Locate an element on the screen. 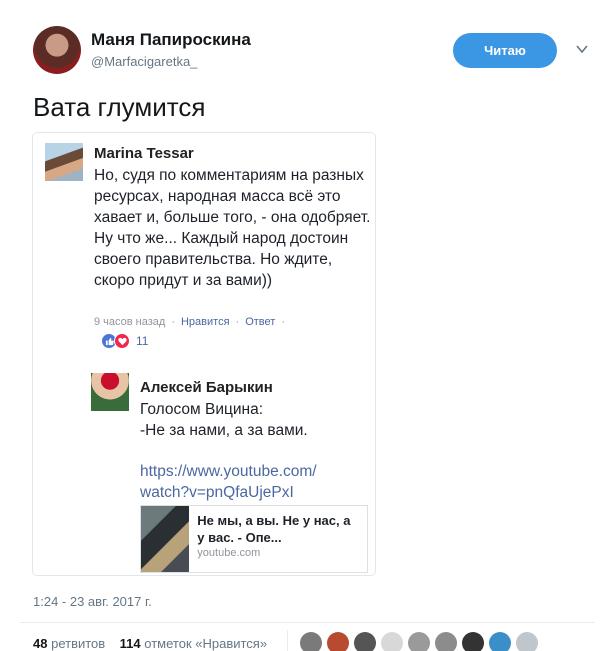 Image resolution: width=613 pixels, height=651 pixels. reply-text-line: Голосом Вицина: is located at coordinates (202, 409).